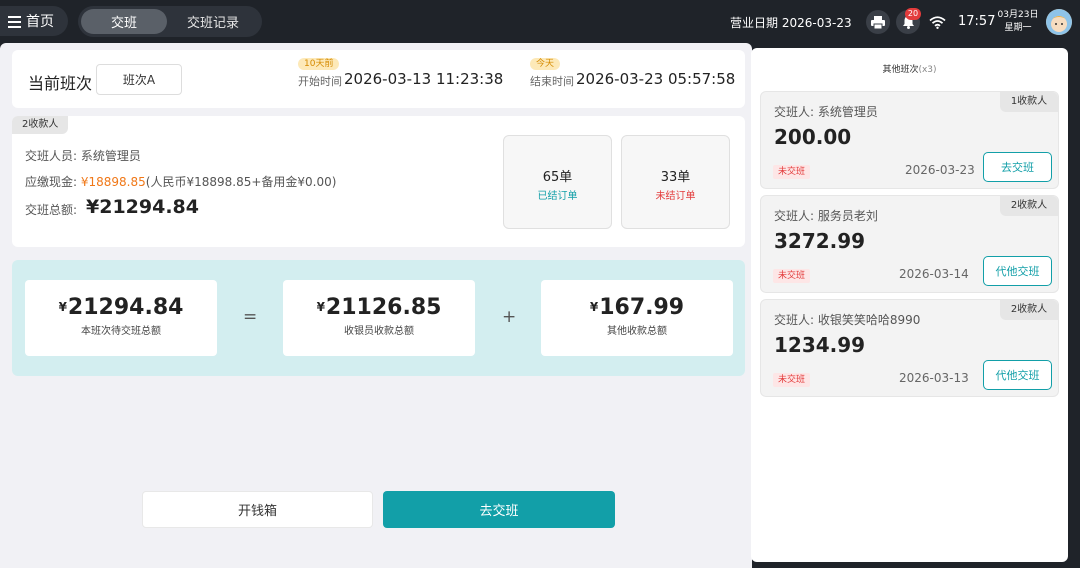 The image size is (1080, 568). Describe the element at coordinates (424, 79) in the screenshot. I see `start-time-value: 2026-03-13 11:23:38` at that location.